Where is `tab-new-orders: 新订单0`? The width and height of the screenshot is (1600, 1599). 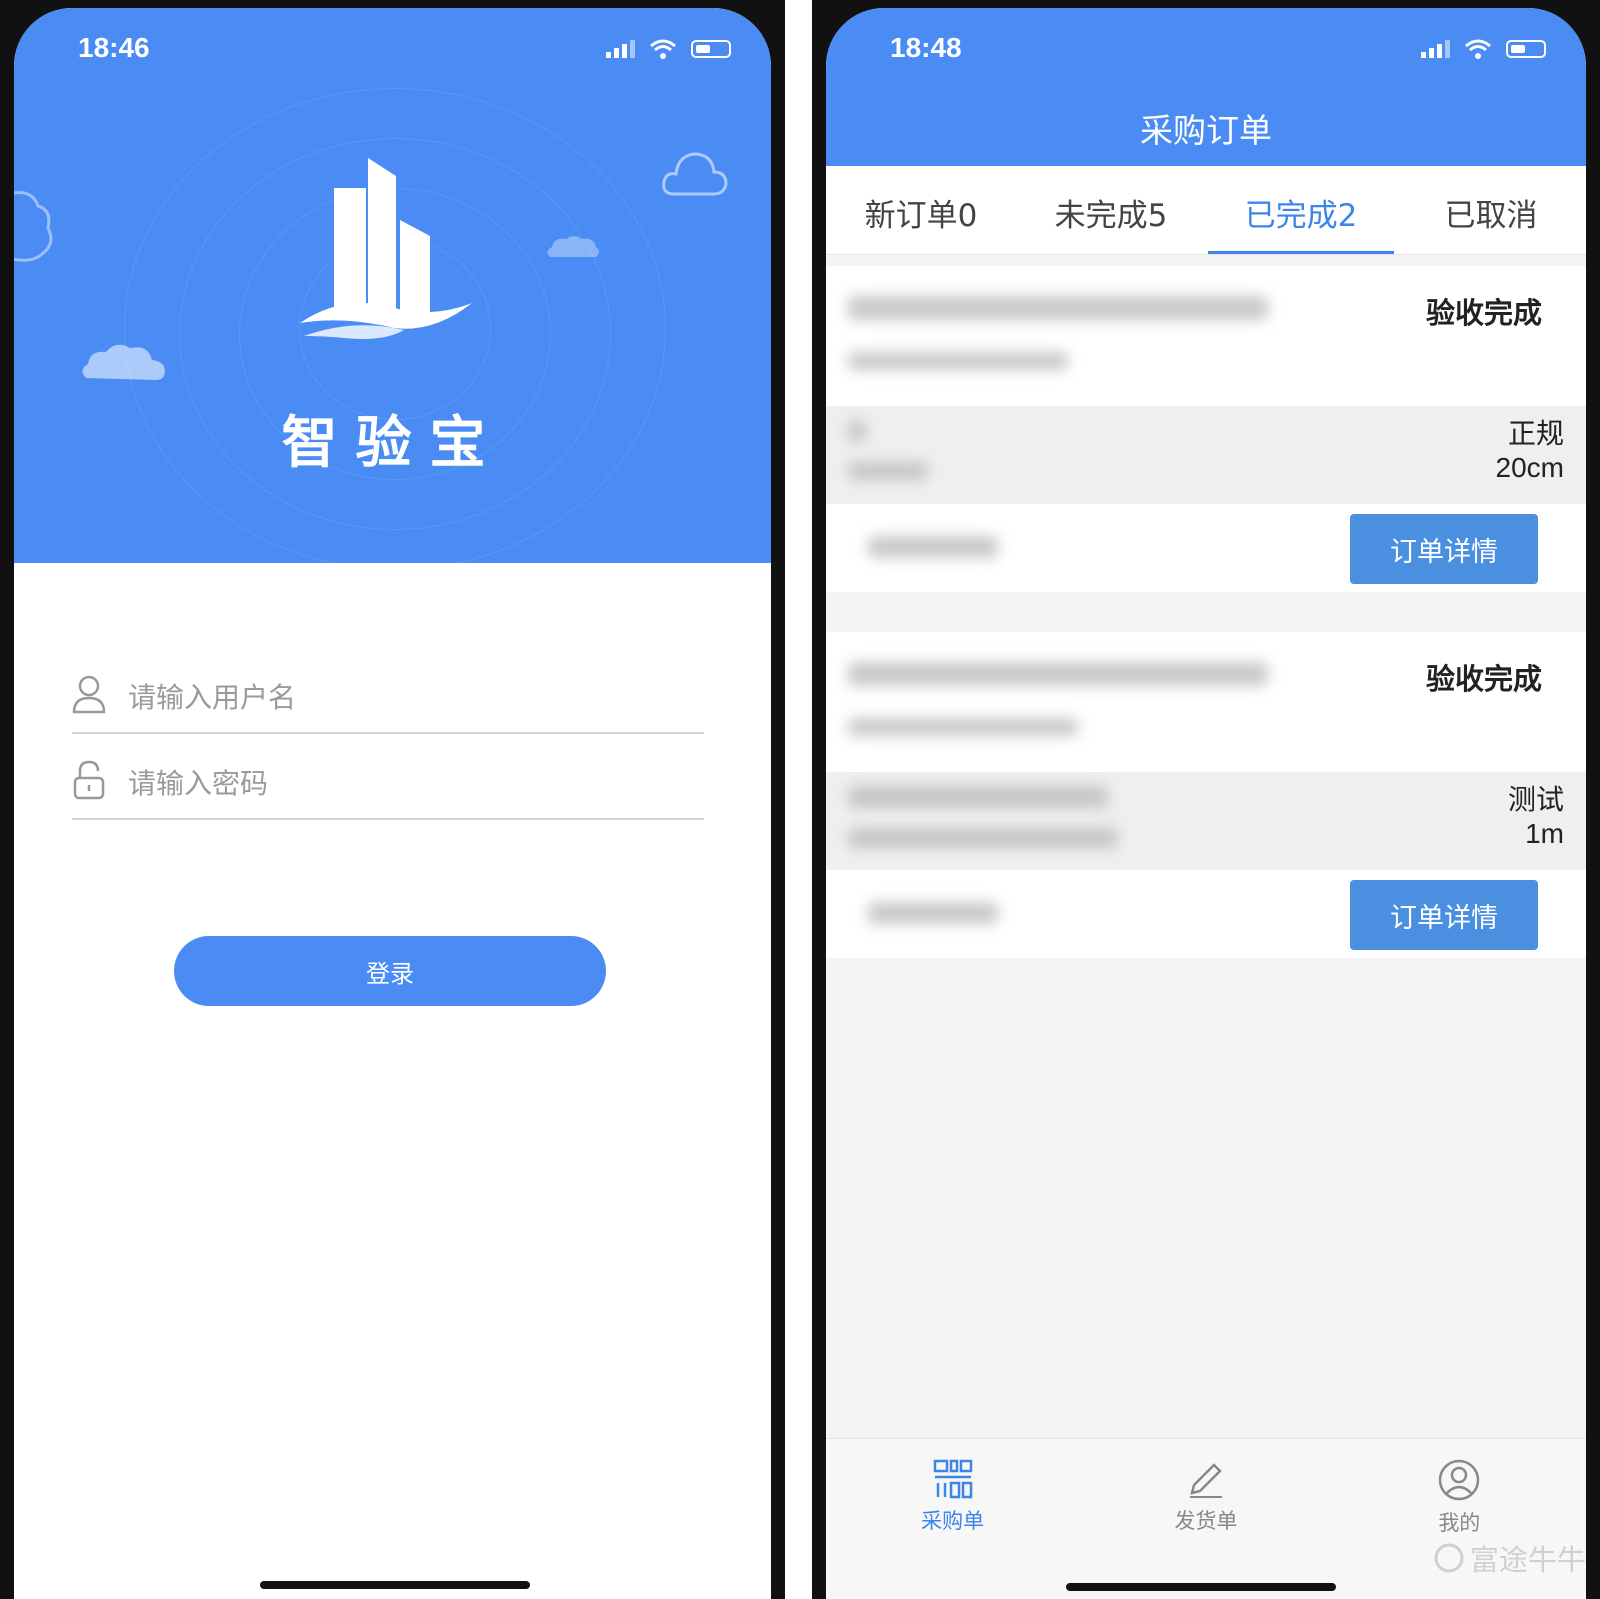 tab-new-orders: 新订单0 is located at coordinates (921, 210).